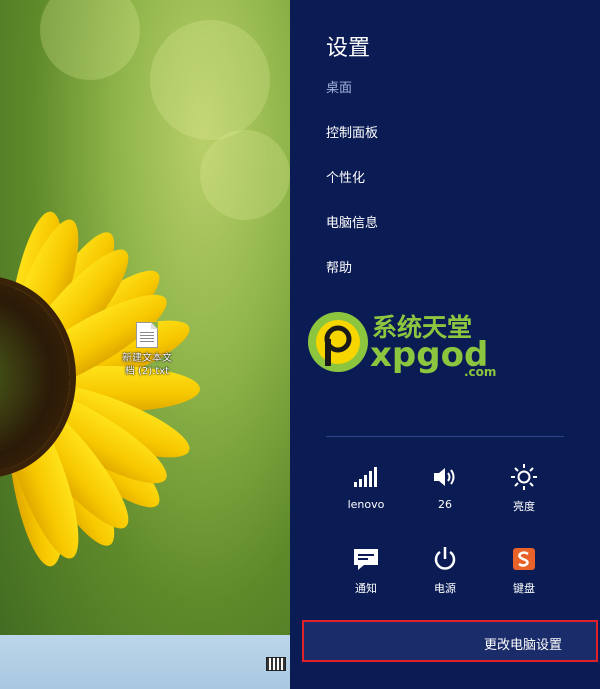 The height and width of the screenshot is (689, 600). I want to click on taskbar, so click(145, 662).